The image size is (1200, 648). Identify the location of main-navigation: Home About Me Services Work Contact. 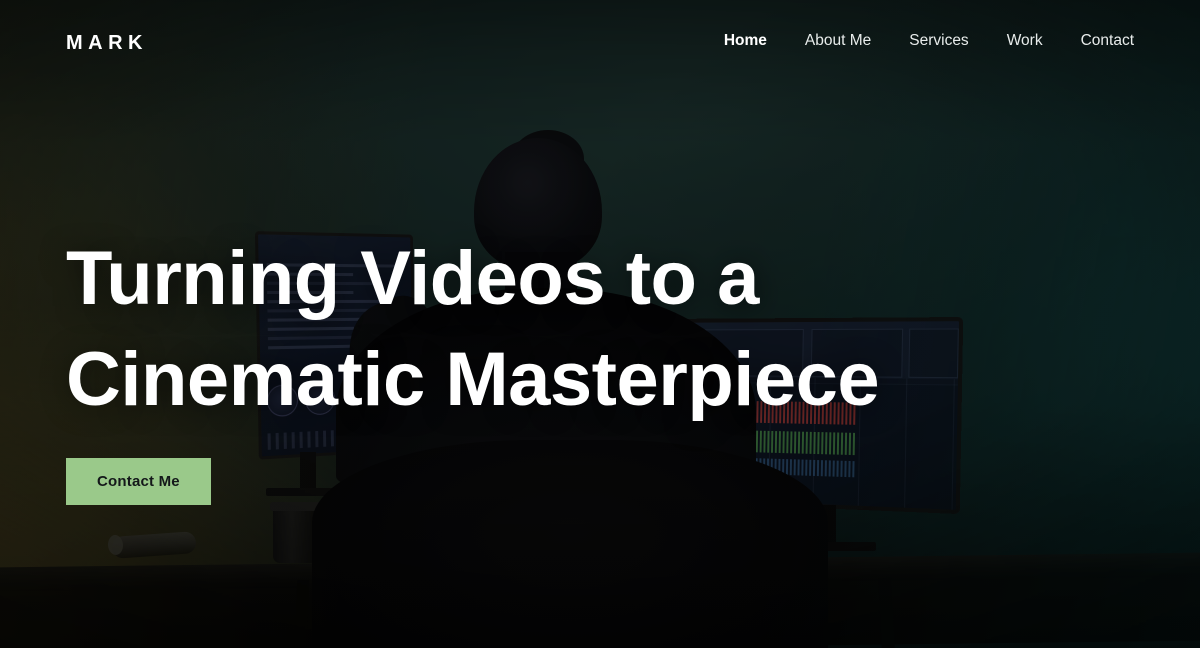
(929, 41).